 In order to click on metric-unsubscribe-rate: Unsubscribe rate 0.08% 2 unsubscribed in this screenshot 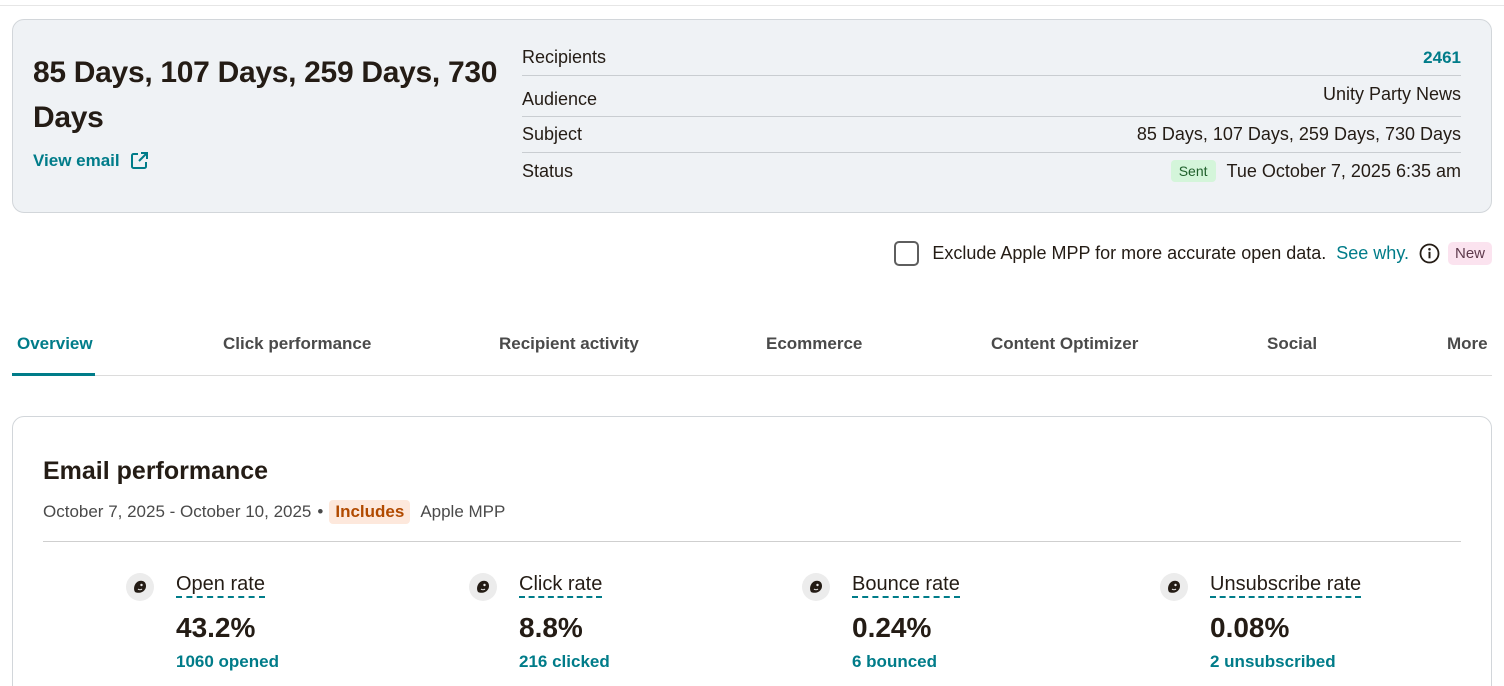, I will do `click(1261, 622)`.